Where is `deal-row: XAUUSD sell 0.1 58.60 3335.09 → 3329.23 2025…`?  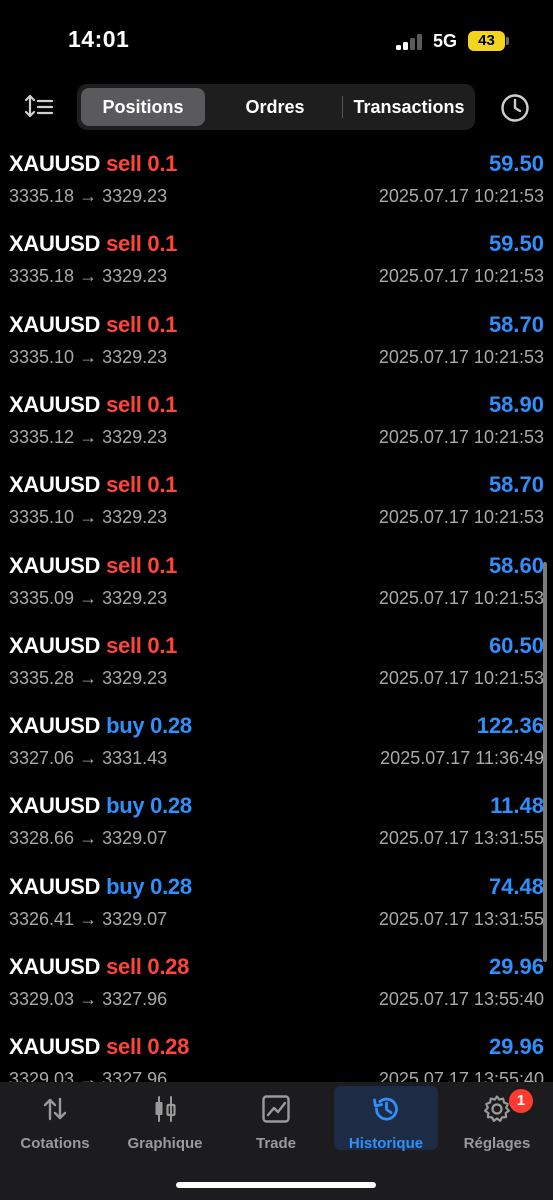 deal-row: XAUUSD sell 0.1 58.60 3335.09 → 3329.23 2025… is located at coordinates (276, 585).